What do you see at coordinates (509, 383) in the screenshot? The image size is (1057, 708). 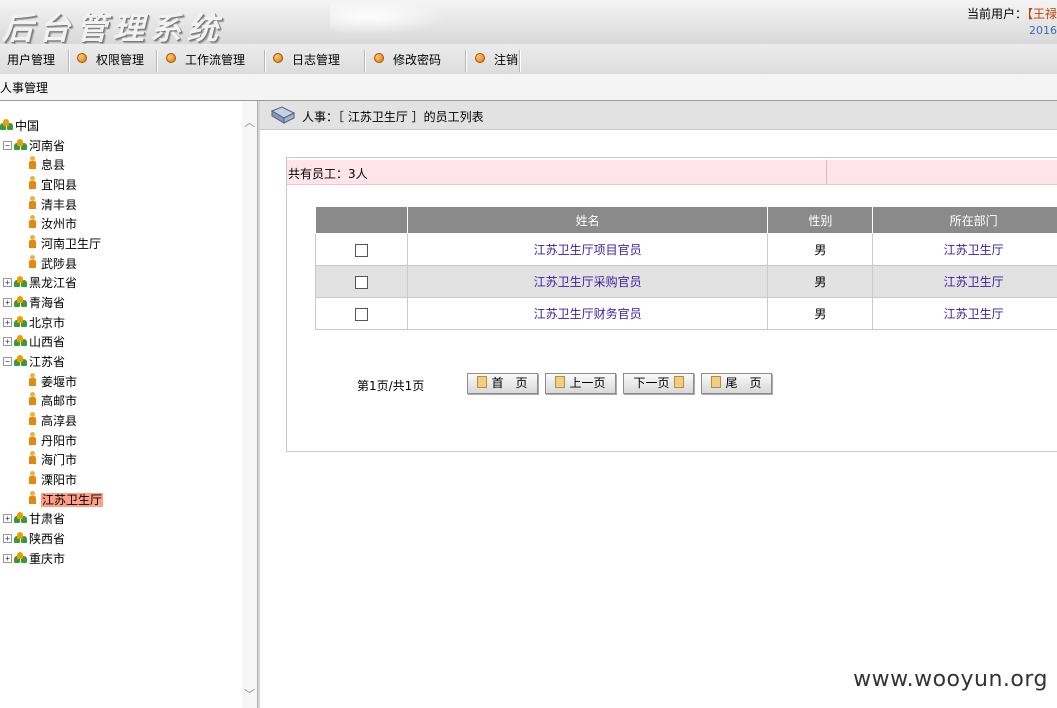 I see `button-label: 首 页` at bounding box center [509, 383].